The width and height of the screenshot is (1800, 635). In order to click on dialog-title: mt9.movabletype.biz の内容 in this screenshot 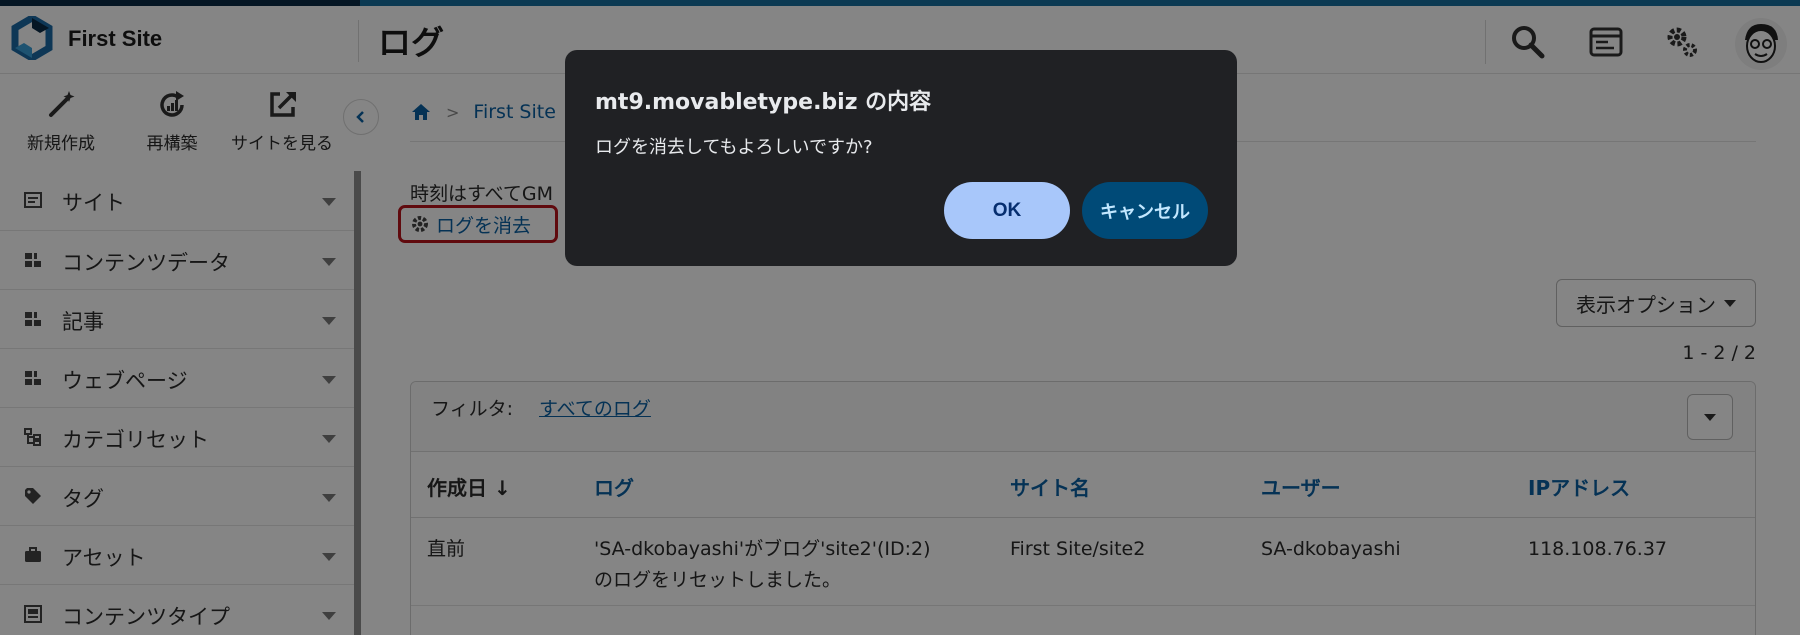, I will do `click(763, 102)`.